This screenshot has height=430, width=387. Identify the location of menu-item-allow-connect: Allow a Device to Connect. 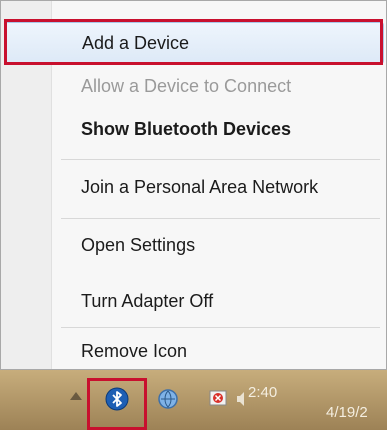
(194, 86).